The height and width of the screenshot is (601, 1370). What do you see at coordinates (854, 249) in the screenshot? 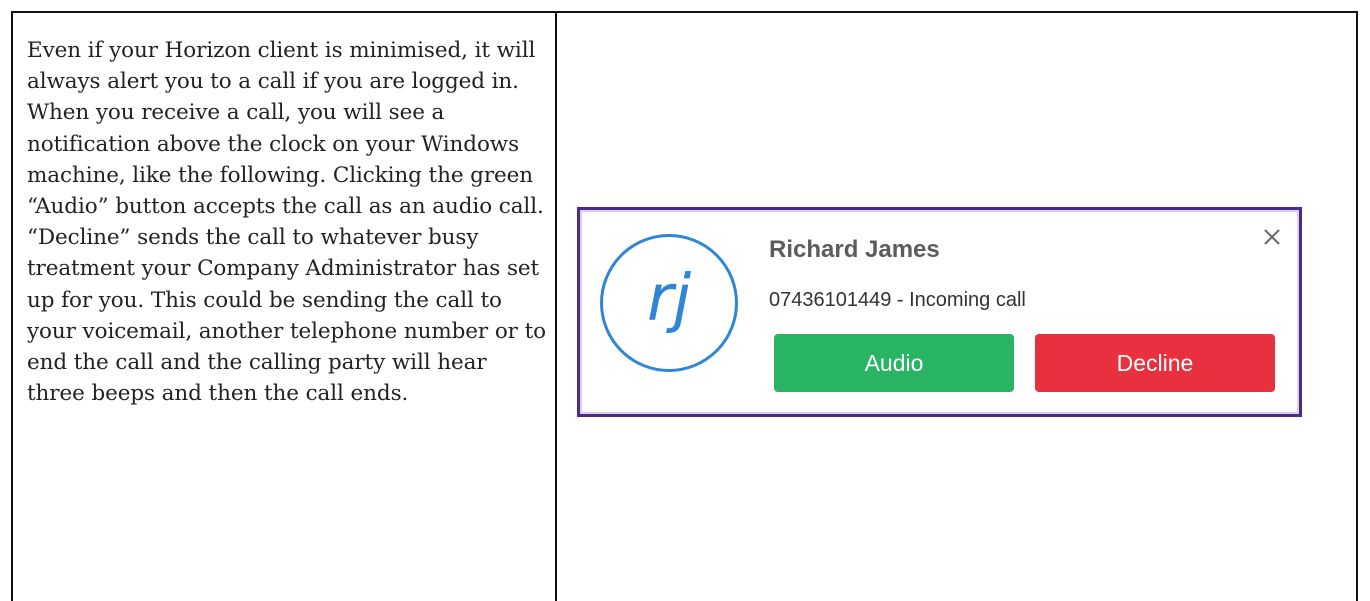
I see `caller-name: Richard James` at bounding box center [854, 249].